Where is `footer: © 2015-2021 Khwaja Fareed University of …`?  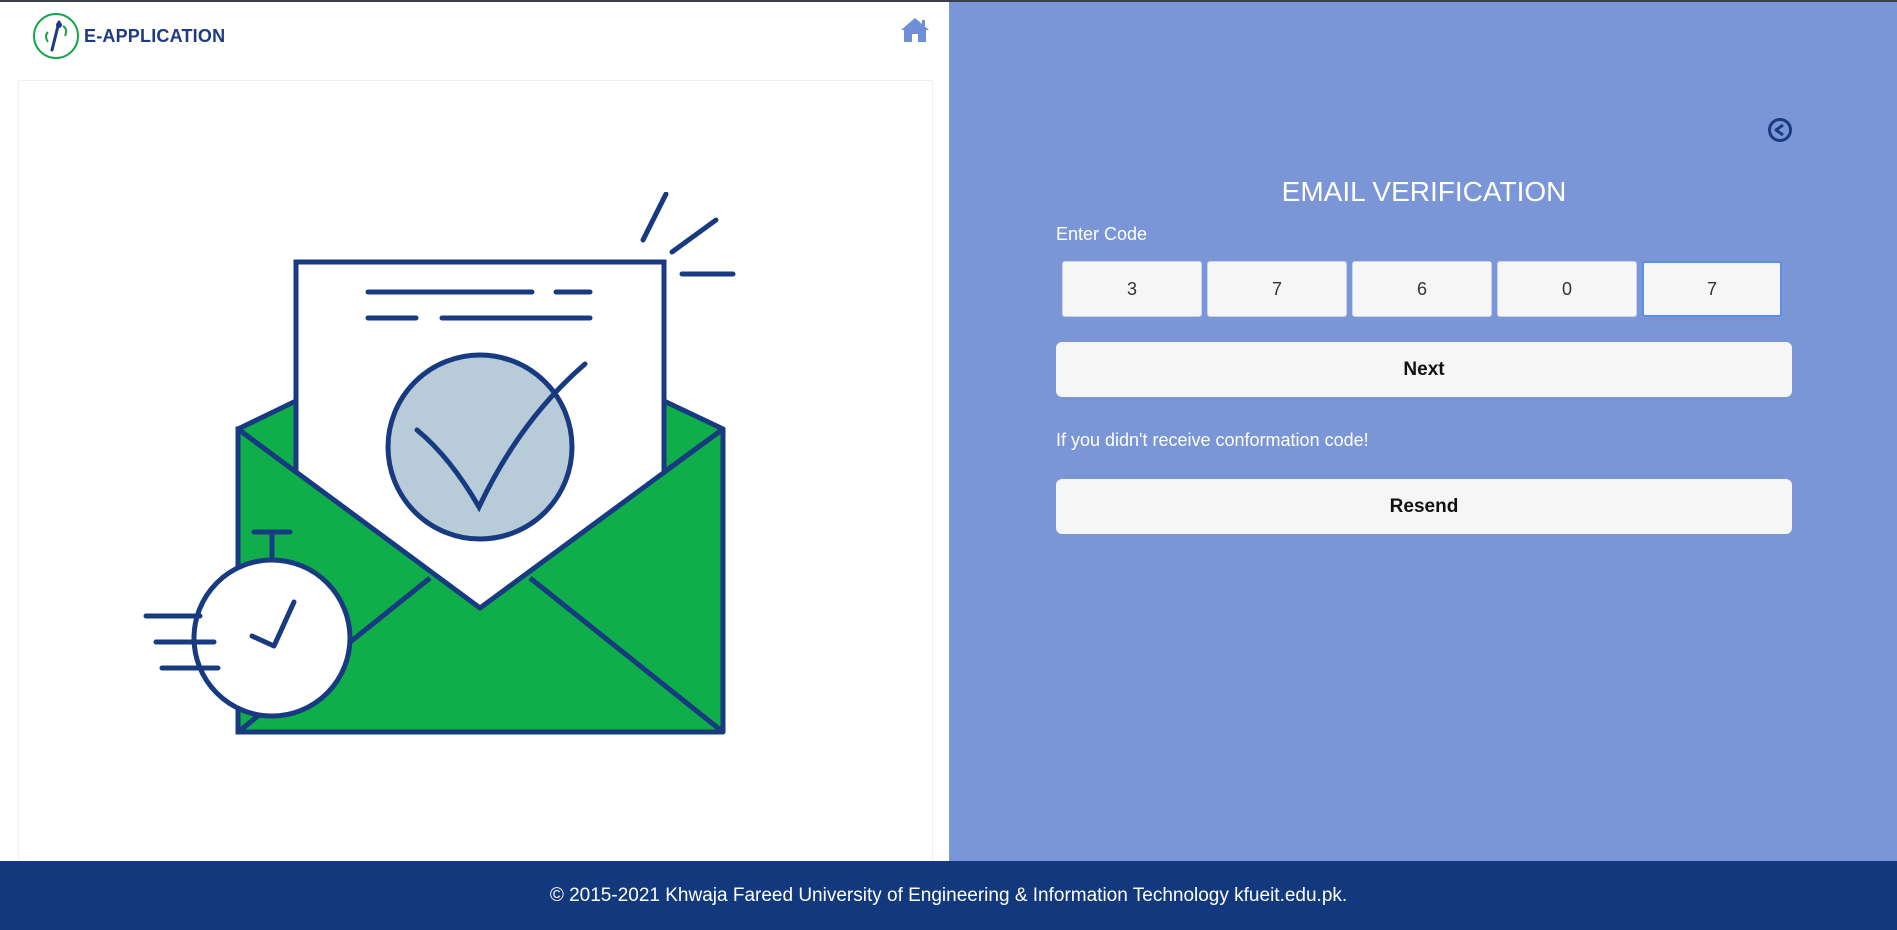 footer: © 2015-2021 Khwaja Fareed University of … is located at coordinates (948, 895).